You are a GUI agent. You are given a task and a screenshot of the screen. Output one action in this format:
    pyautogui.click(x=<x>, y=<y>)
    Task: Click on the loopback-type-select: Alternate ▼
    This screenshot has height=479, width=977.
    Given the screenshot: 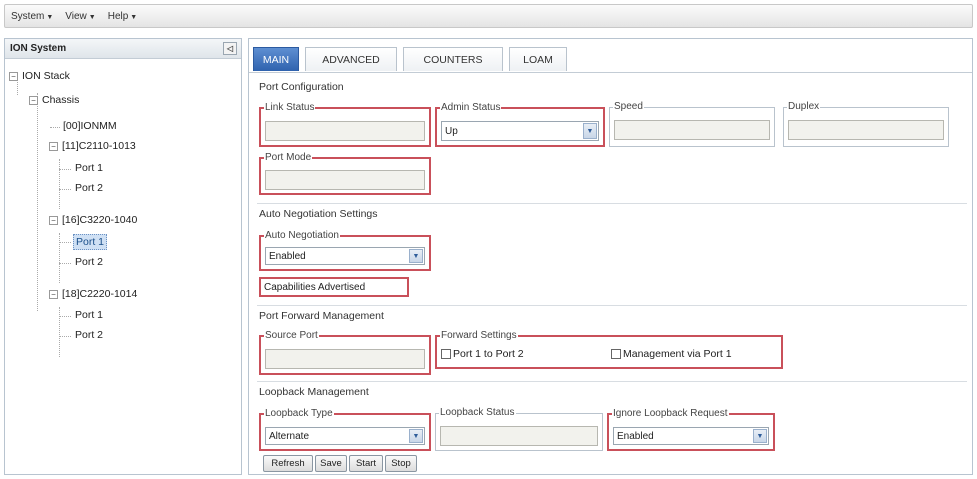 What is the action you would take?
    pyautogui.click(x=345, y=436)
    